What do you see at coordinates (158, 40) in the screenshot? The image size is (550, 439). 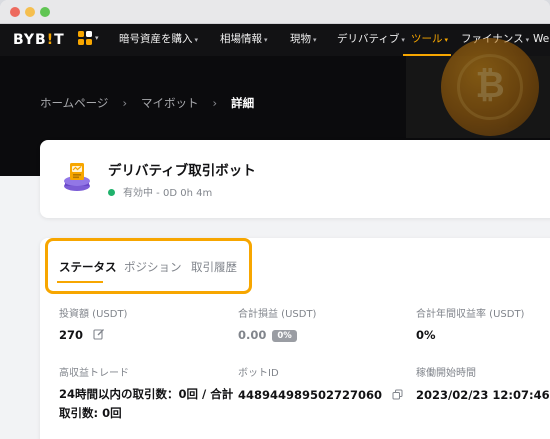 I see `nav-item-buy-crypto: 暗号資産を購入 ▾` at bounding box center [158, 40].